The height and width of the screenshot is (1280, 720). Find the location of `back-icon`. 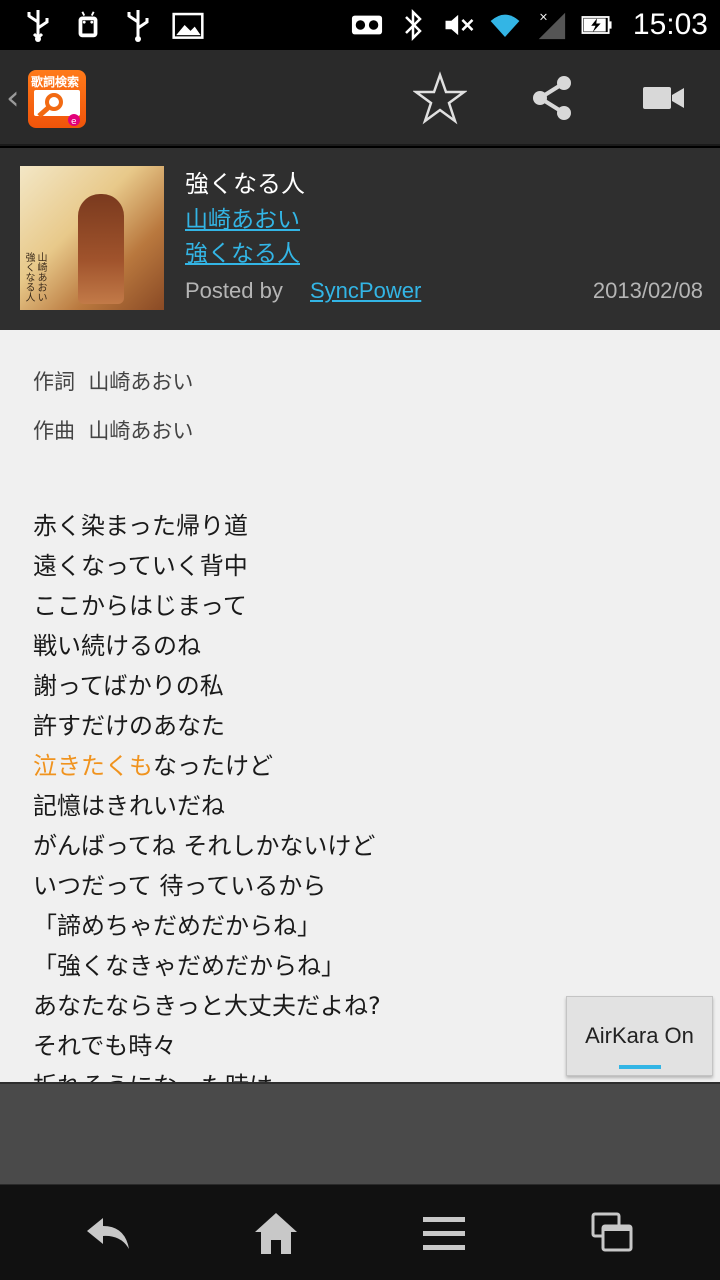

back-icon is located at coordinates (108, 1233).